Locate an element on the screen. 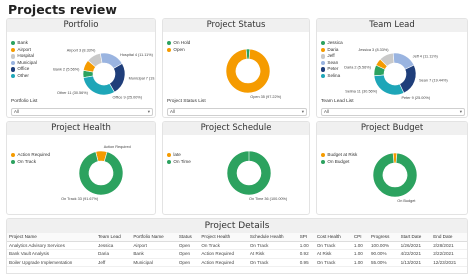  status-filter-select: All ▾ is located at coordinates (237, 112).